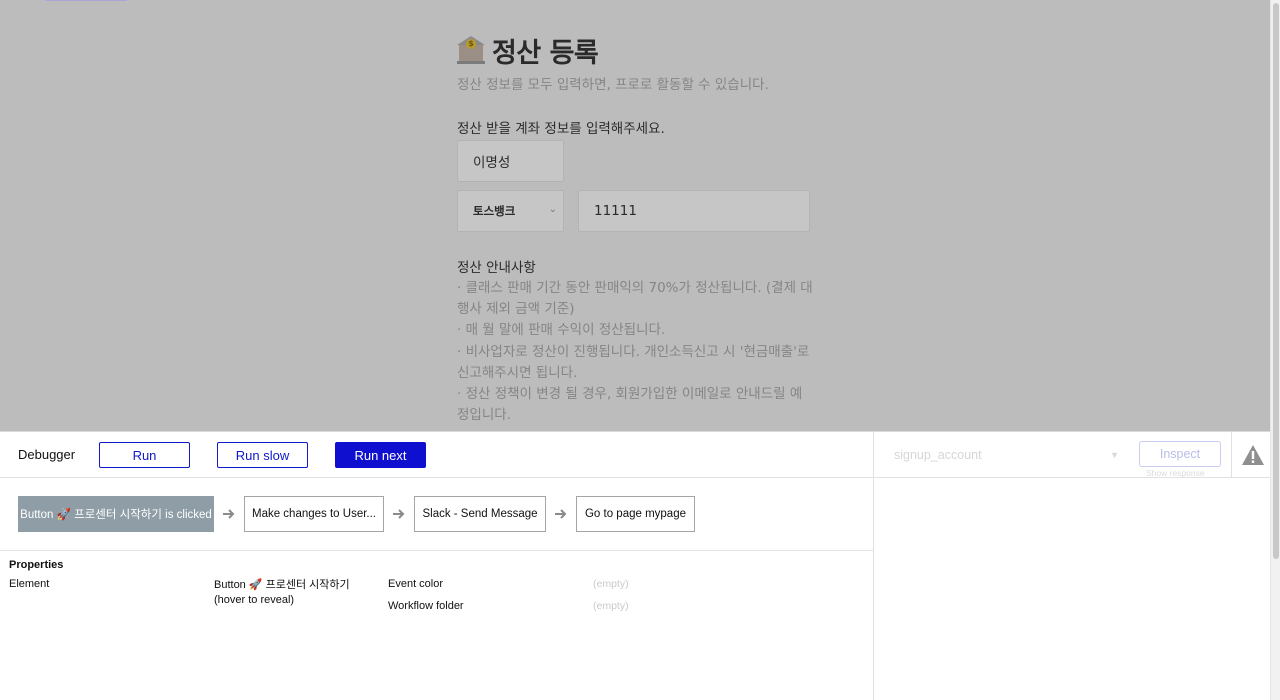 This screenshot has height=700, width=1280. Describe the element at coordinates (938, 455) in the screenshot. I see `element-select-value: signup_account` at that location.